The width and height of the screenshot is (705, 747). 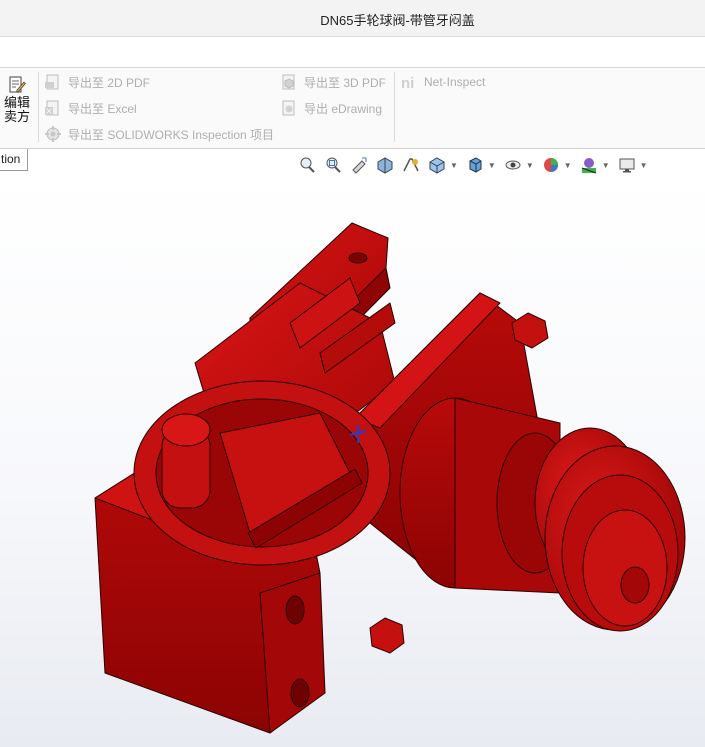 I want to click on title-bar: DN65手轮球阀-带管牙闷盖, so click(x=352, y=18).